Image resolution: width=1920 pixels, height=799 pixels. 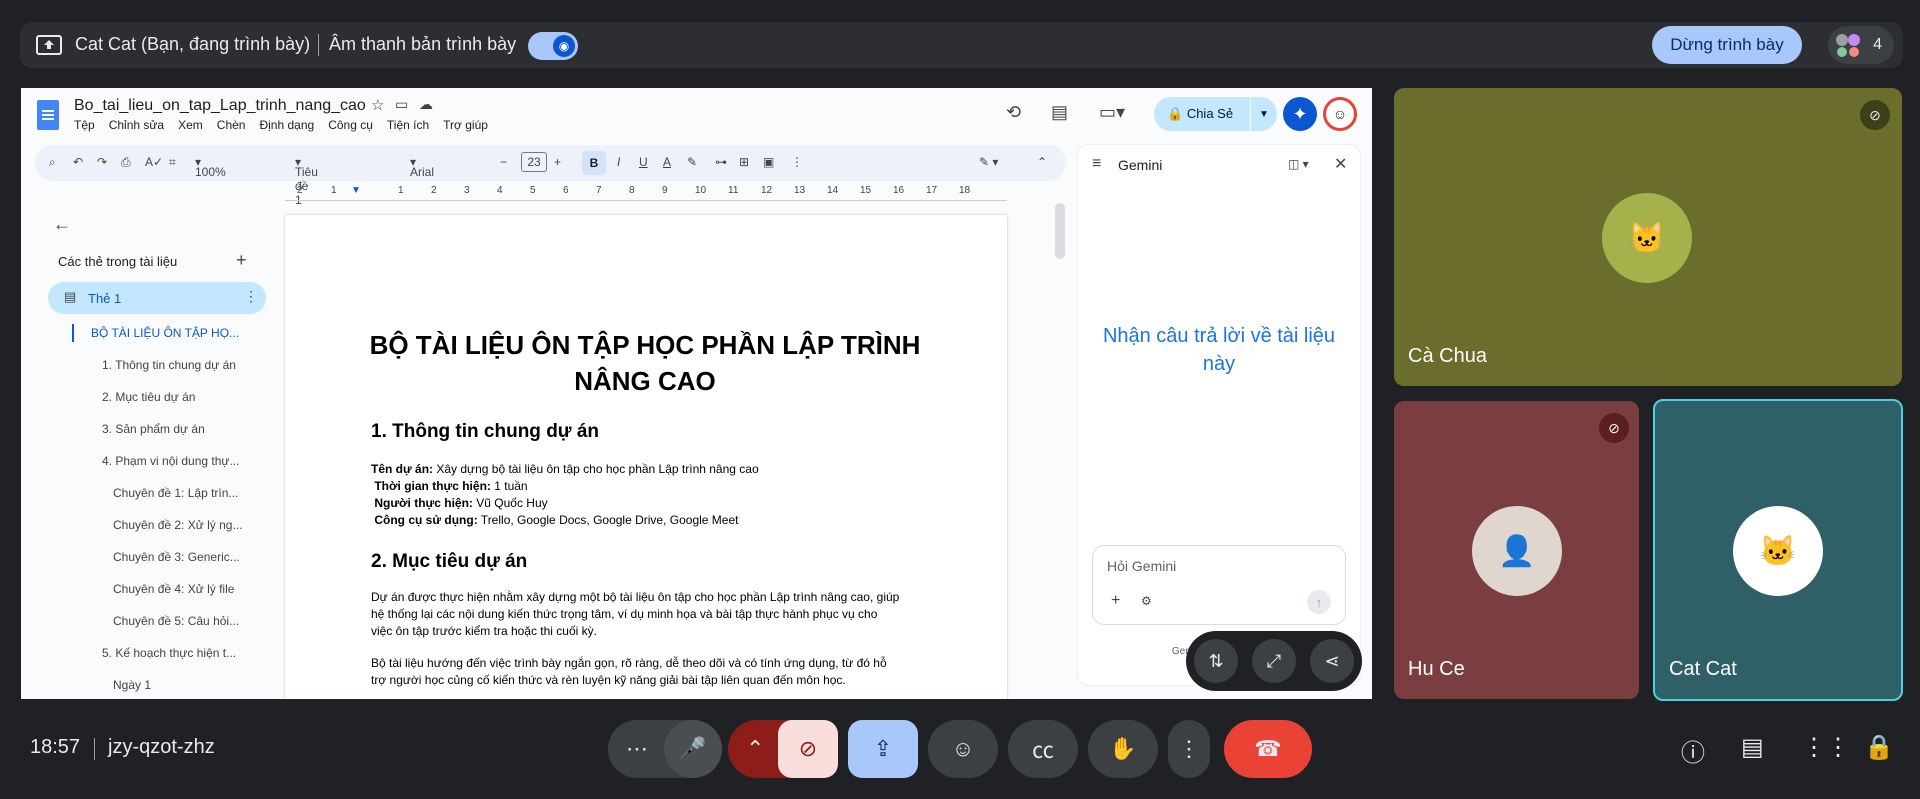 I want to click on ruler-indent-marker: ▼, so click(x=356, y=190).